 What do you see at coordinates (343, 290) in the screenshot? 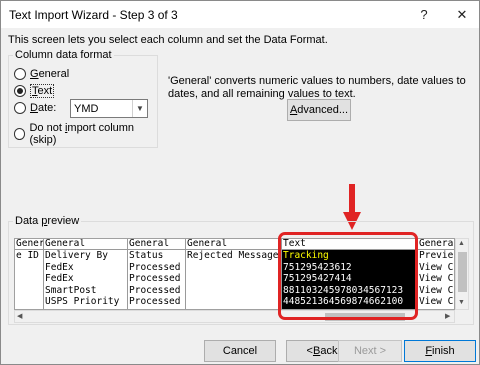
I see `preview-cell: 881103245978034567123` at bounding box center [343, 290].